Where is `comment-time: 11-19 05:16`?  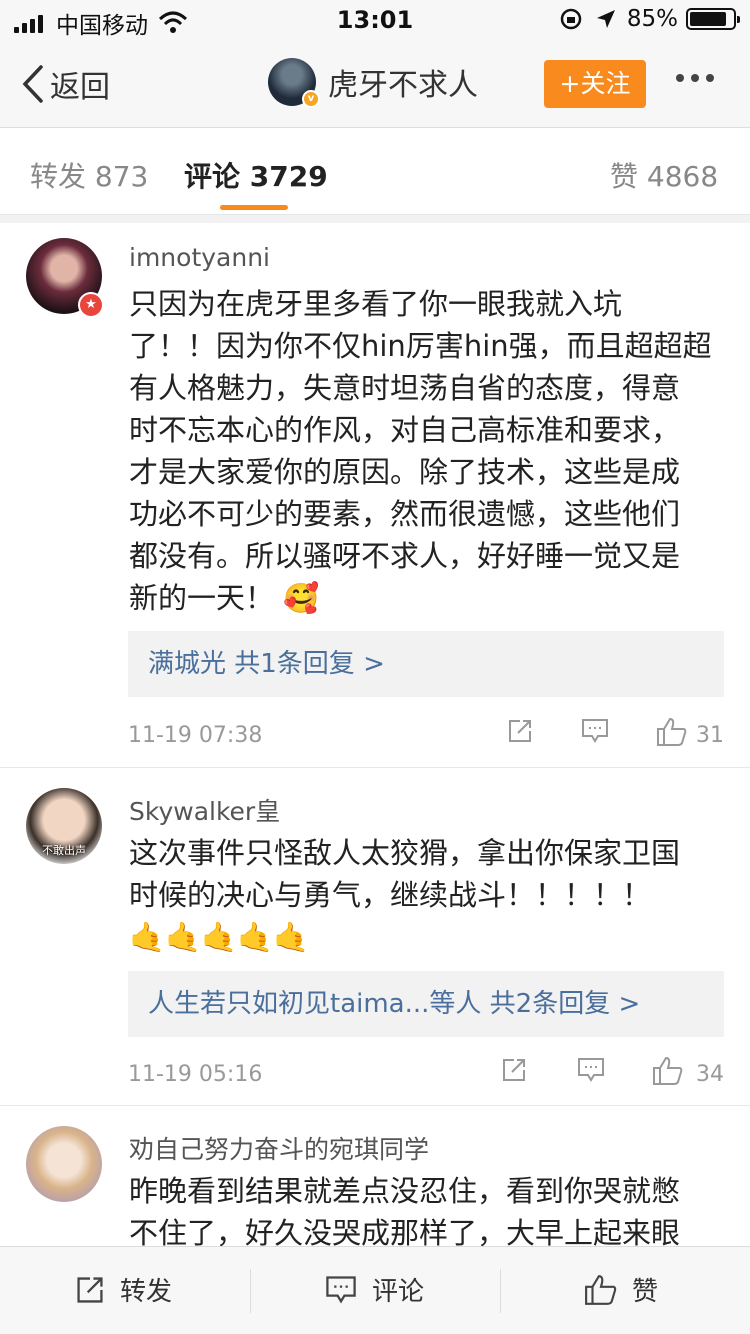 comment-time: 11-19 05:16 is located at coordinates (195, 1074).